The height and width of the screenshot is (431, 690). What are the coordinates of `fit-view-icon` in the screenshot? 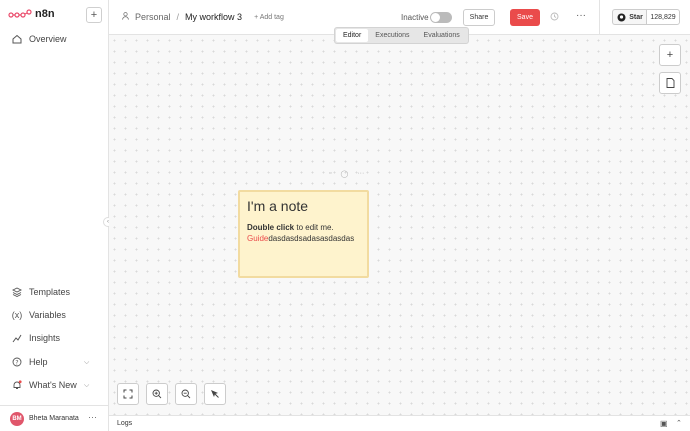 It's located at (128, 394).